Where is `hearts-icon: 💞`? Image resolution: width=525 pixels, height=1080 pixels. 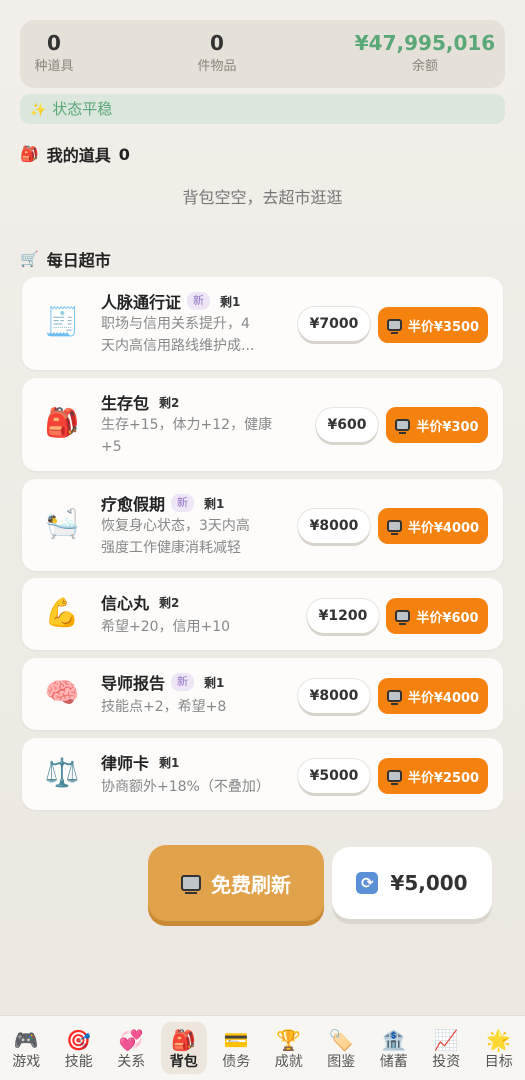
hearts-icon: 💞 is located at coordinates (131, 1040).